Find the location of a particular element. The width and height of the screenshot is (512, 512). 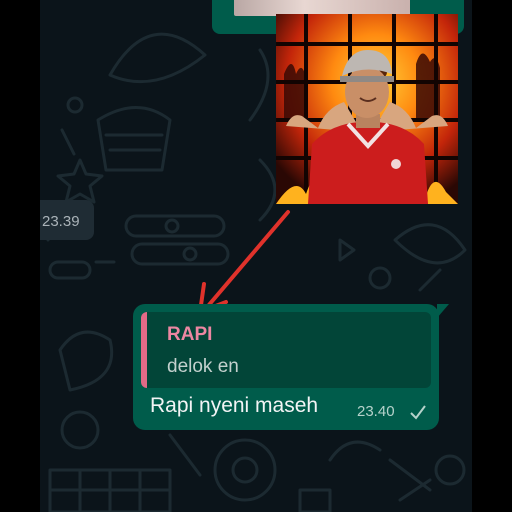

quoted-message: RAPI delok en is located at coordinates (286, 350).